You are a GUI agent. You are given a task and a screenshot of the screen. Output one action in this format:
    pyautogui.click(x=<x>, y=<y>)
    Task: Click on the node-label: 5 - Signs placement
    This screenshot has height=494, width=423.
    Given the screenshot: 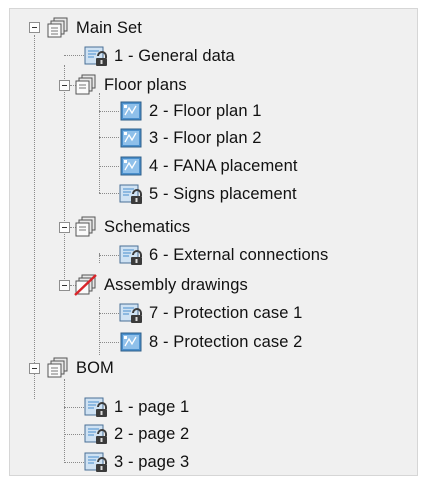 What is the action you would take?
    pyautogui.click(x=223, y=193)
    